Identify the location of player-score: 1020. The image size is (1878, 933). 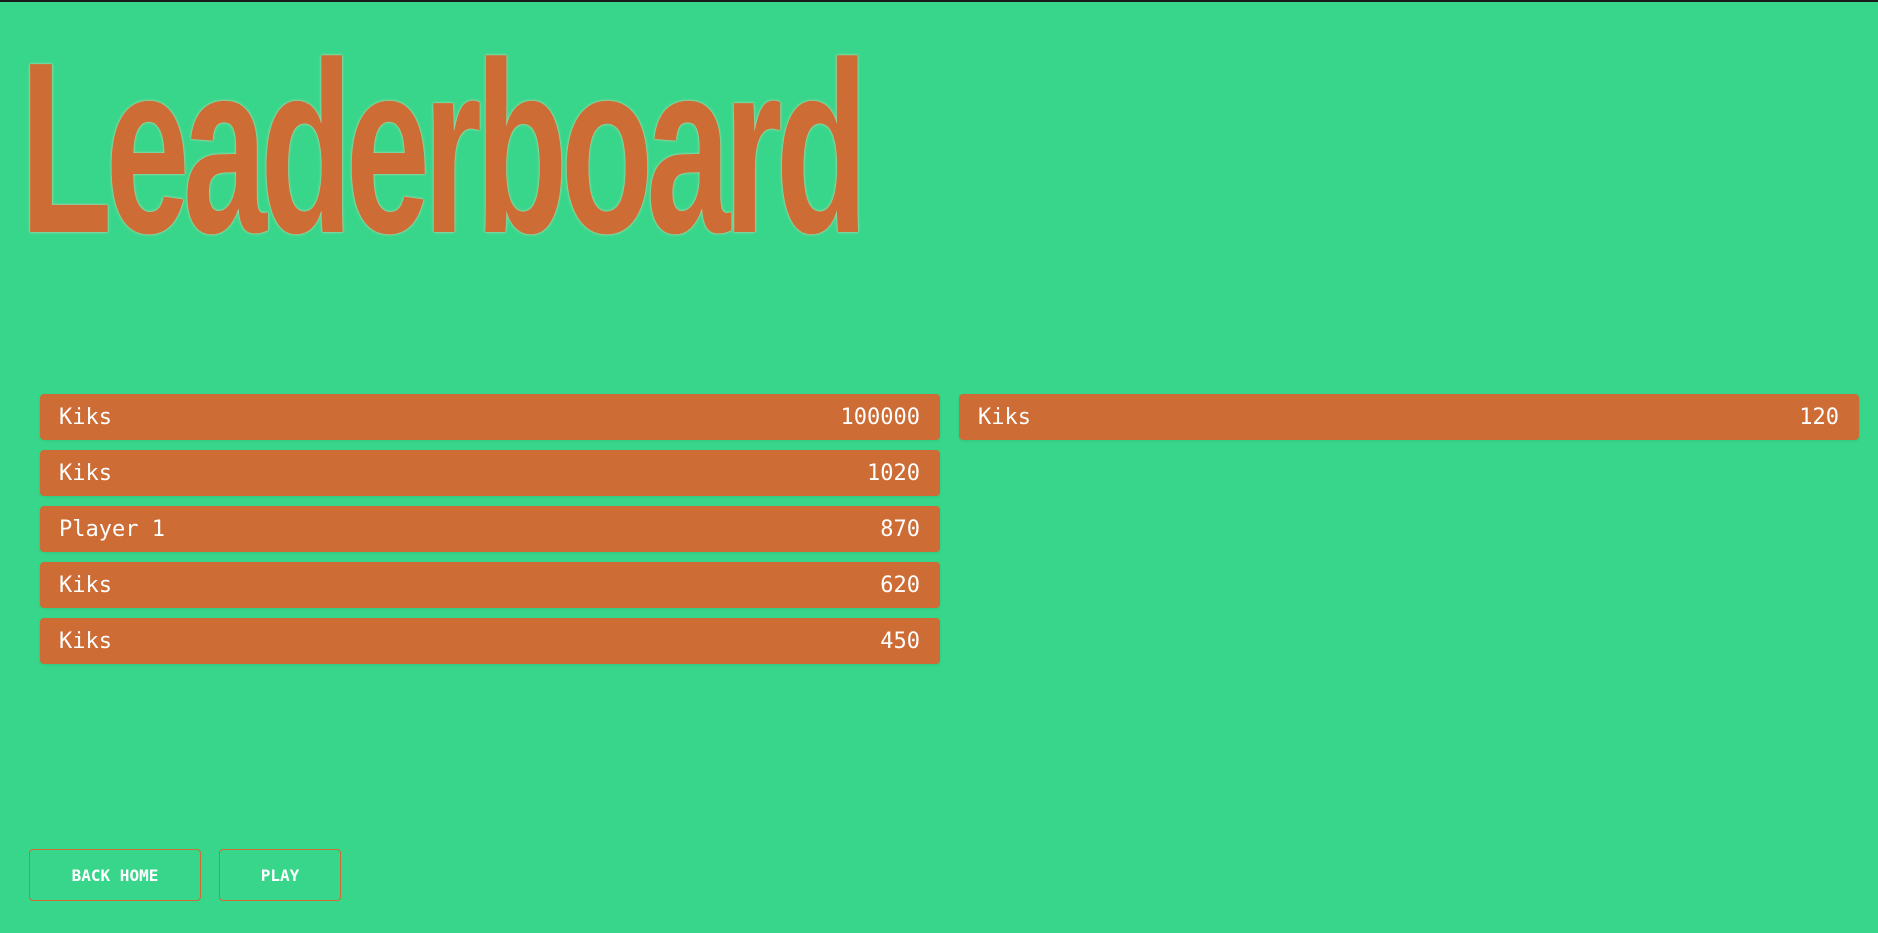
(893, 473).